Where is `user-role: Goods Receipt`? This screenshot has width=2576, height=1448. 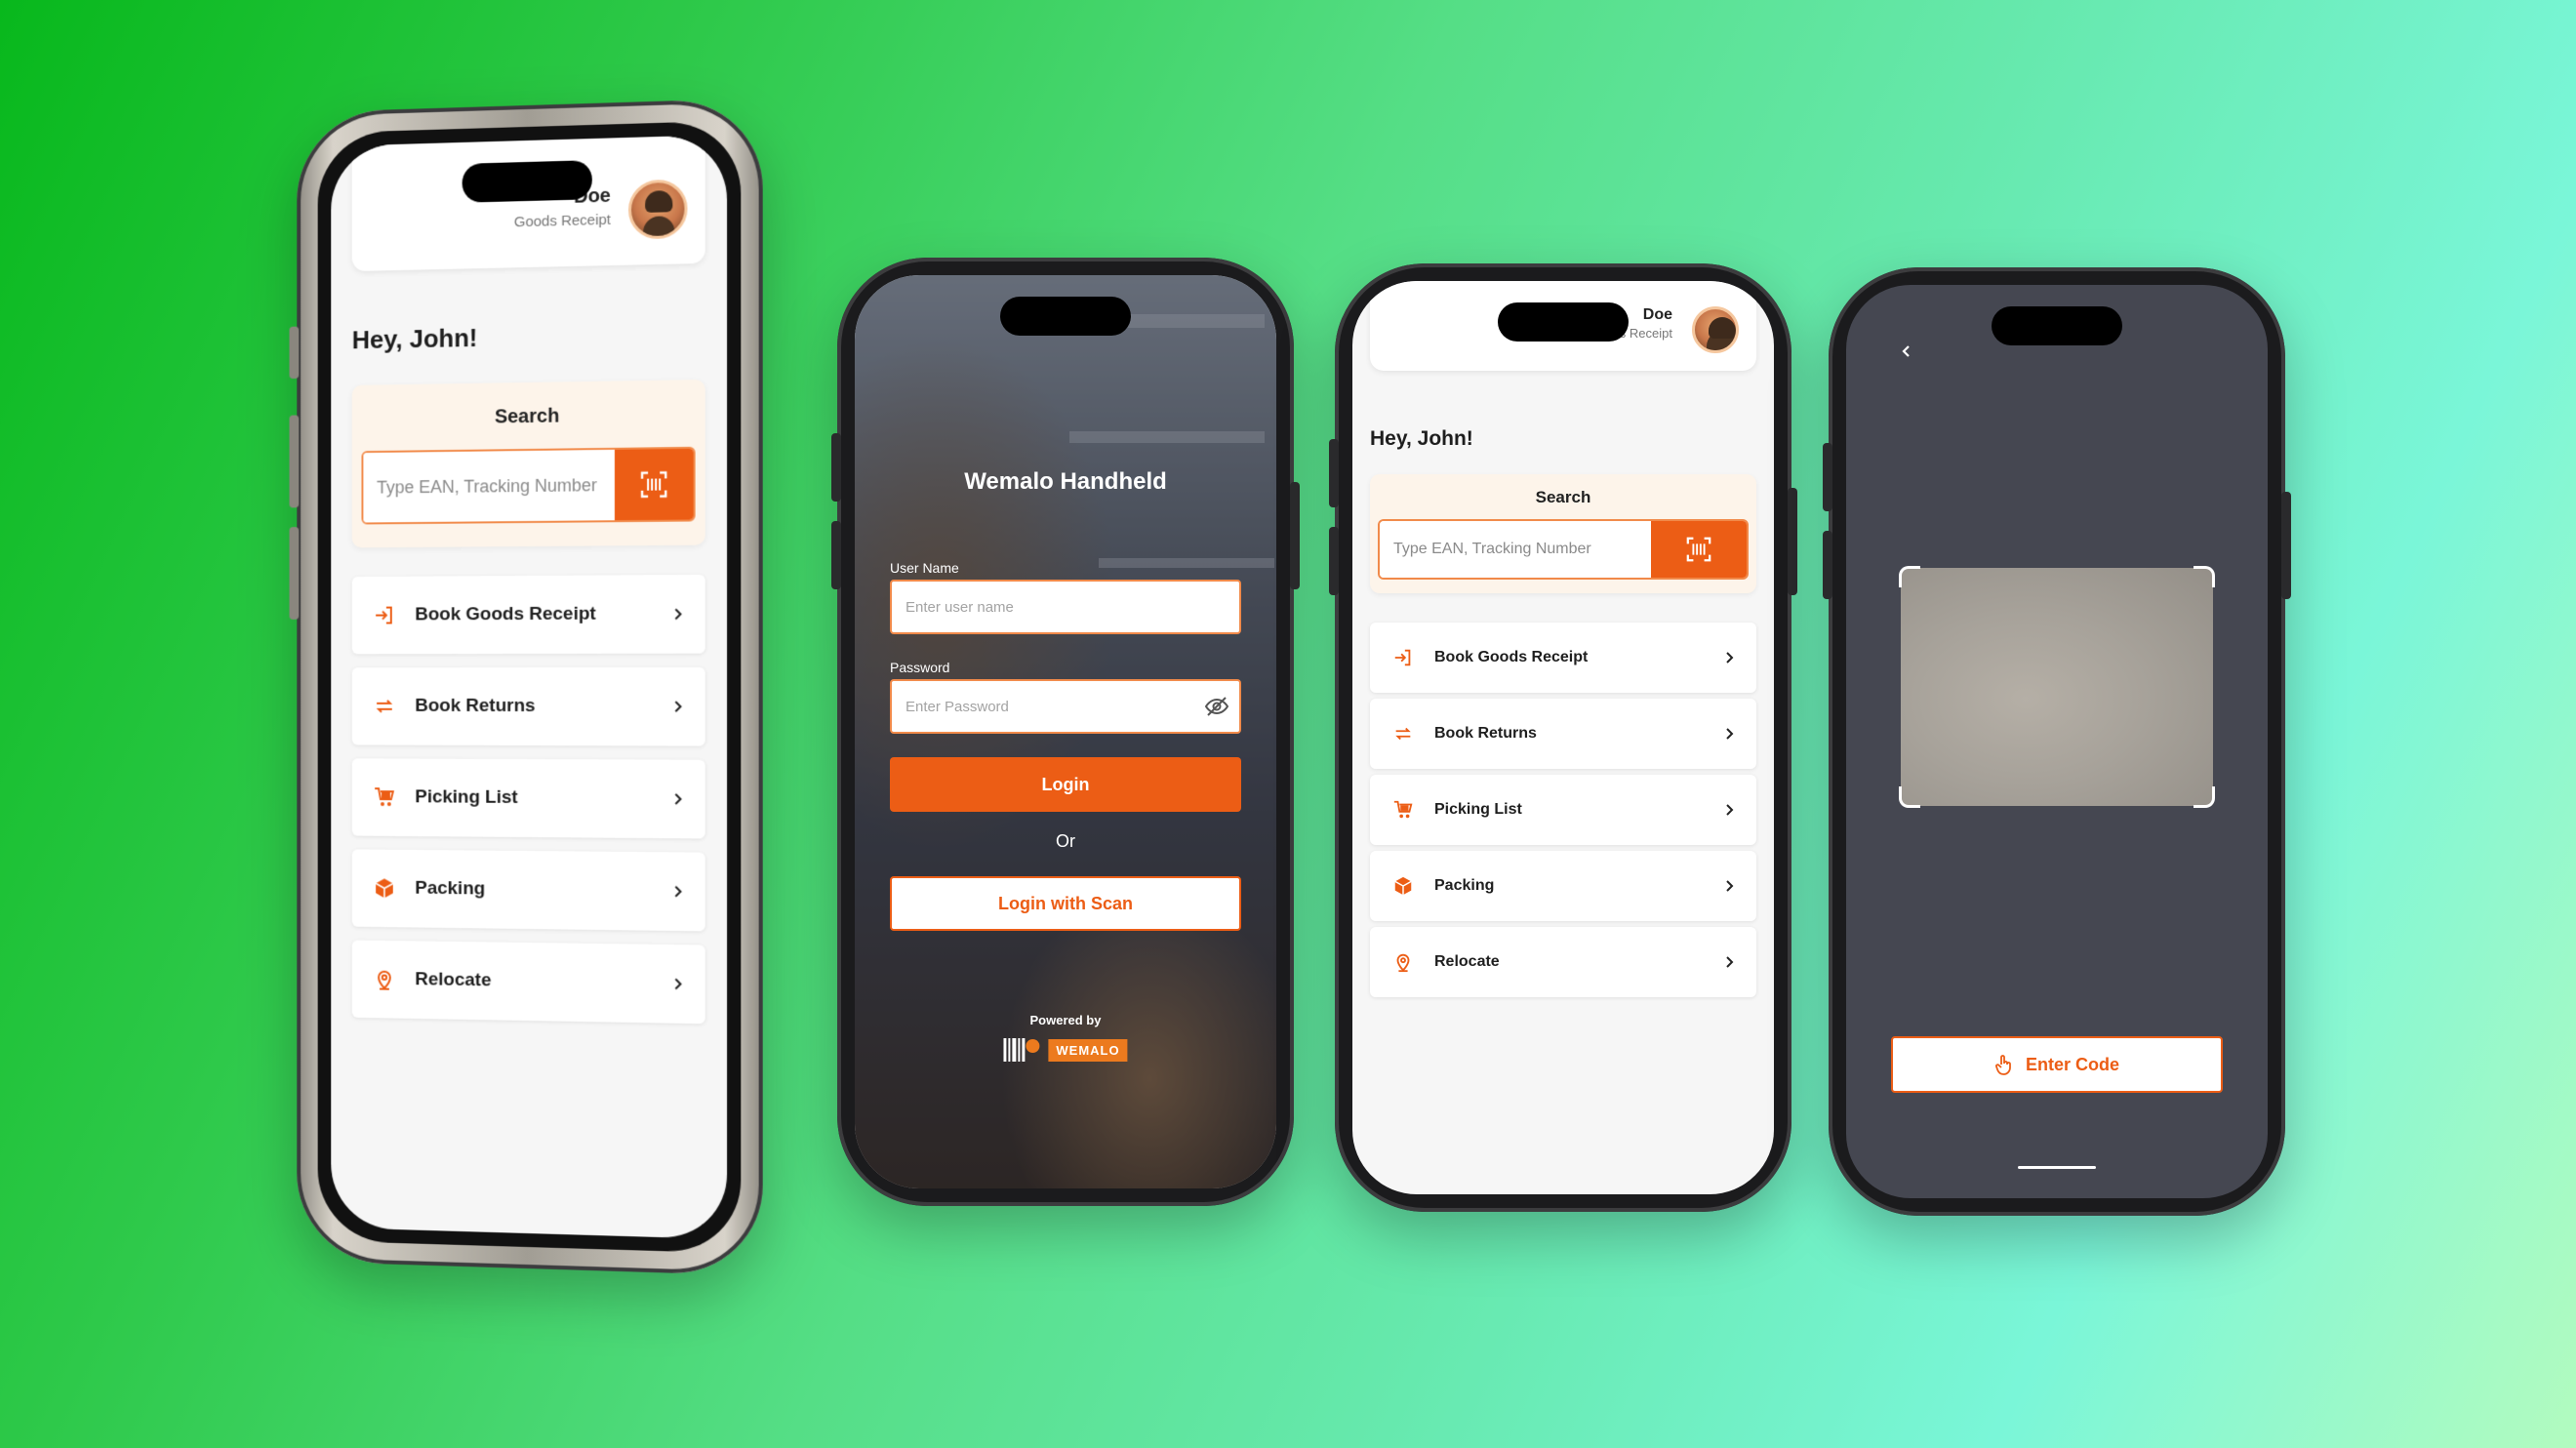
user-role: Goods Receipt is located at coordinates (562, 222).